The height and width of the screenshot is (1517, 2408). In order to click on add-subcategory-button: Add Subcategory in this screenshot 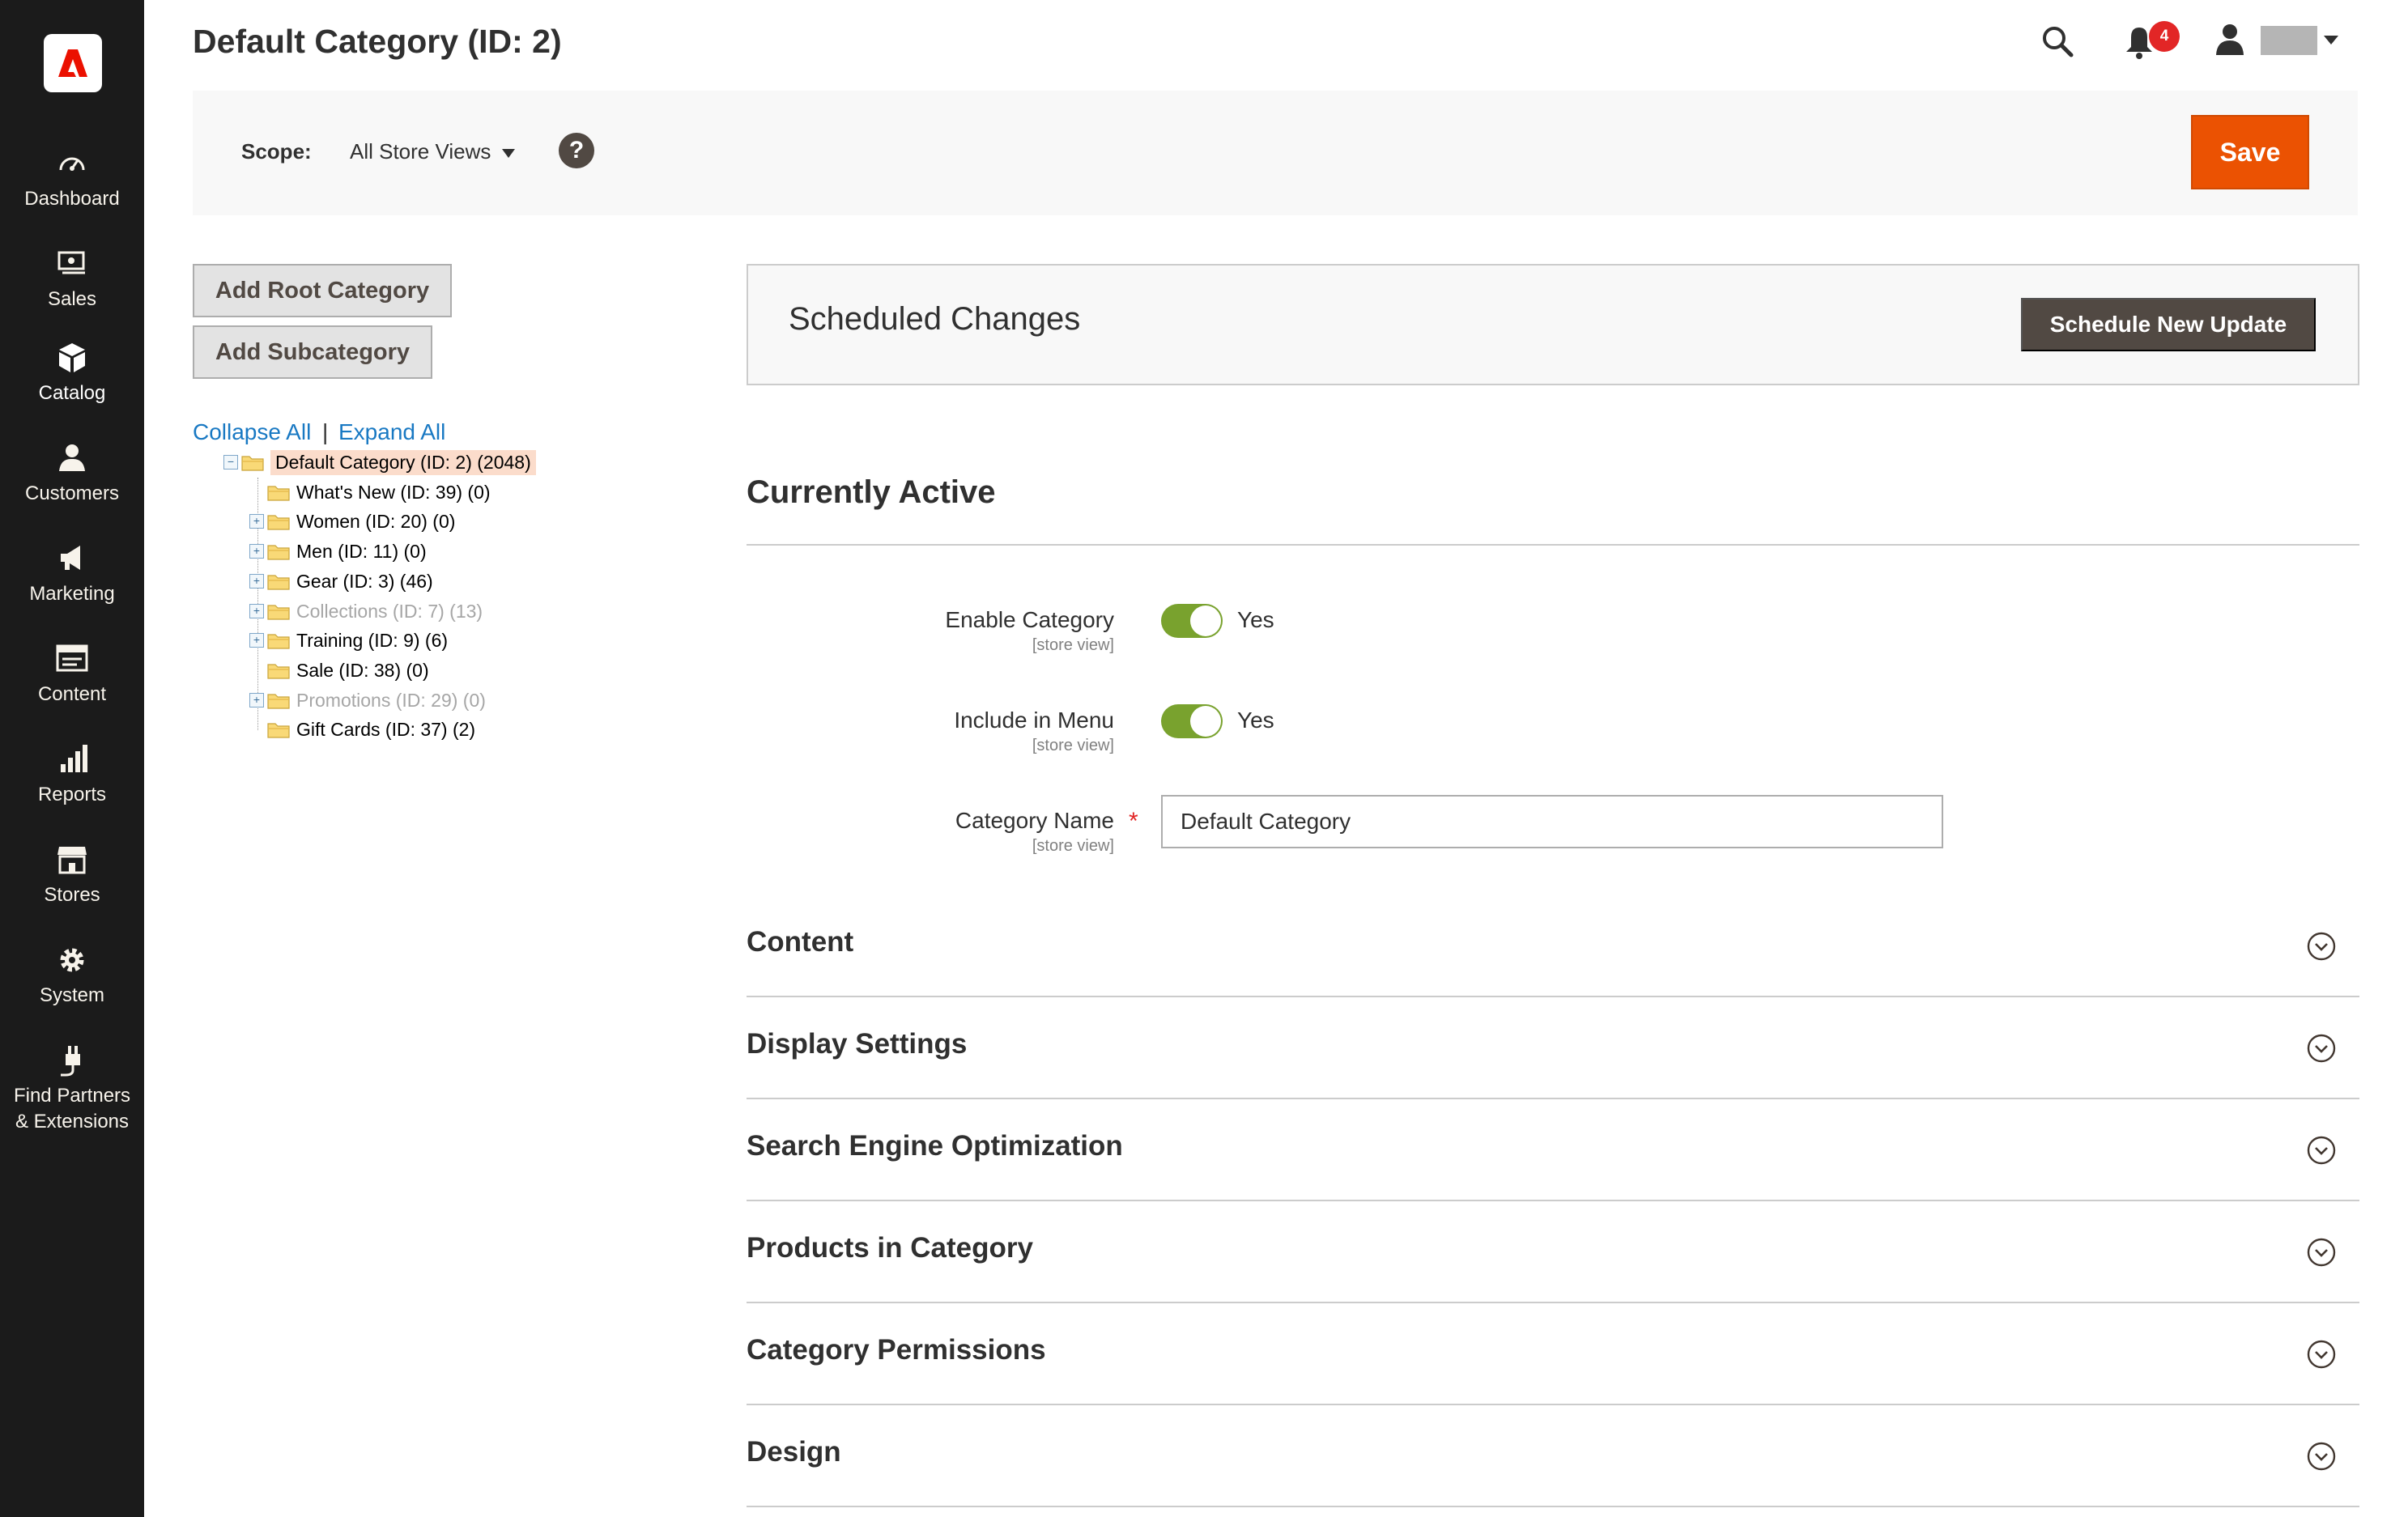, I will do `click(313, 352)`.